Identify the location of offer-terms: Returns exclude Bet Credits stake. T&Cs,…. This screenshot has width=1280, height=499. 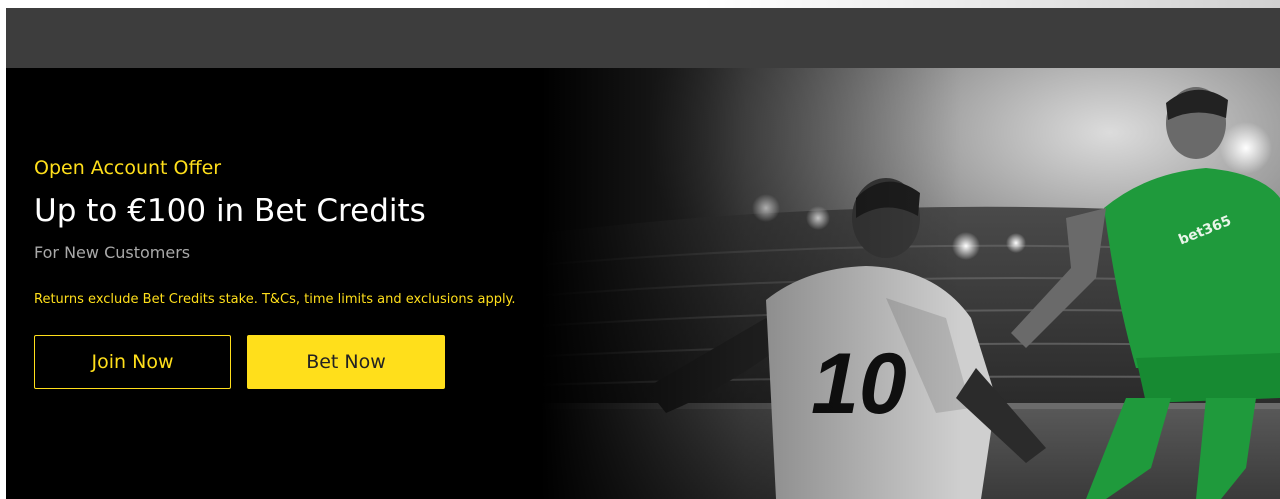
(275, 299).